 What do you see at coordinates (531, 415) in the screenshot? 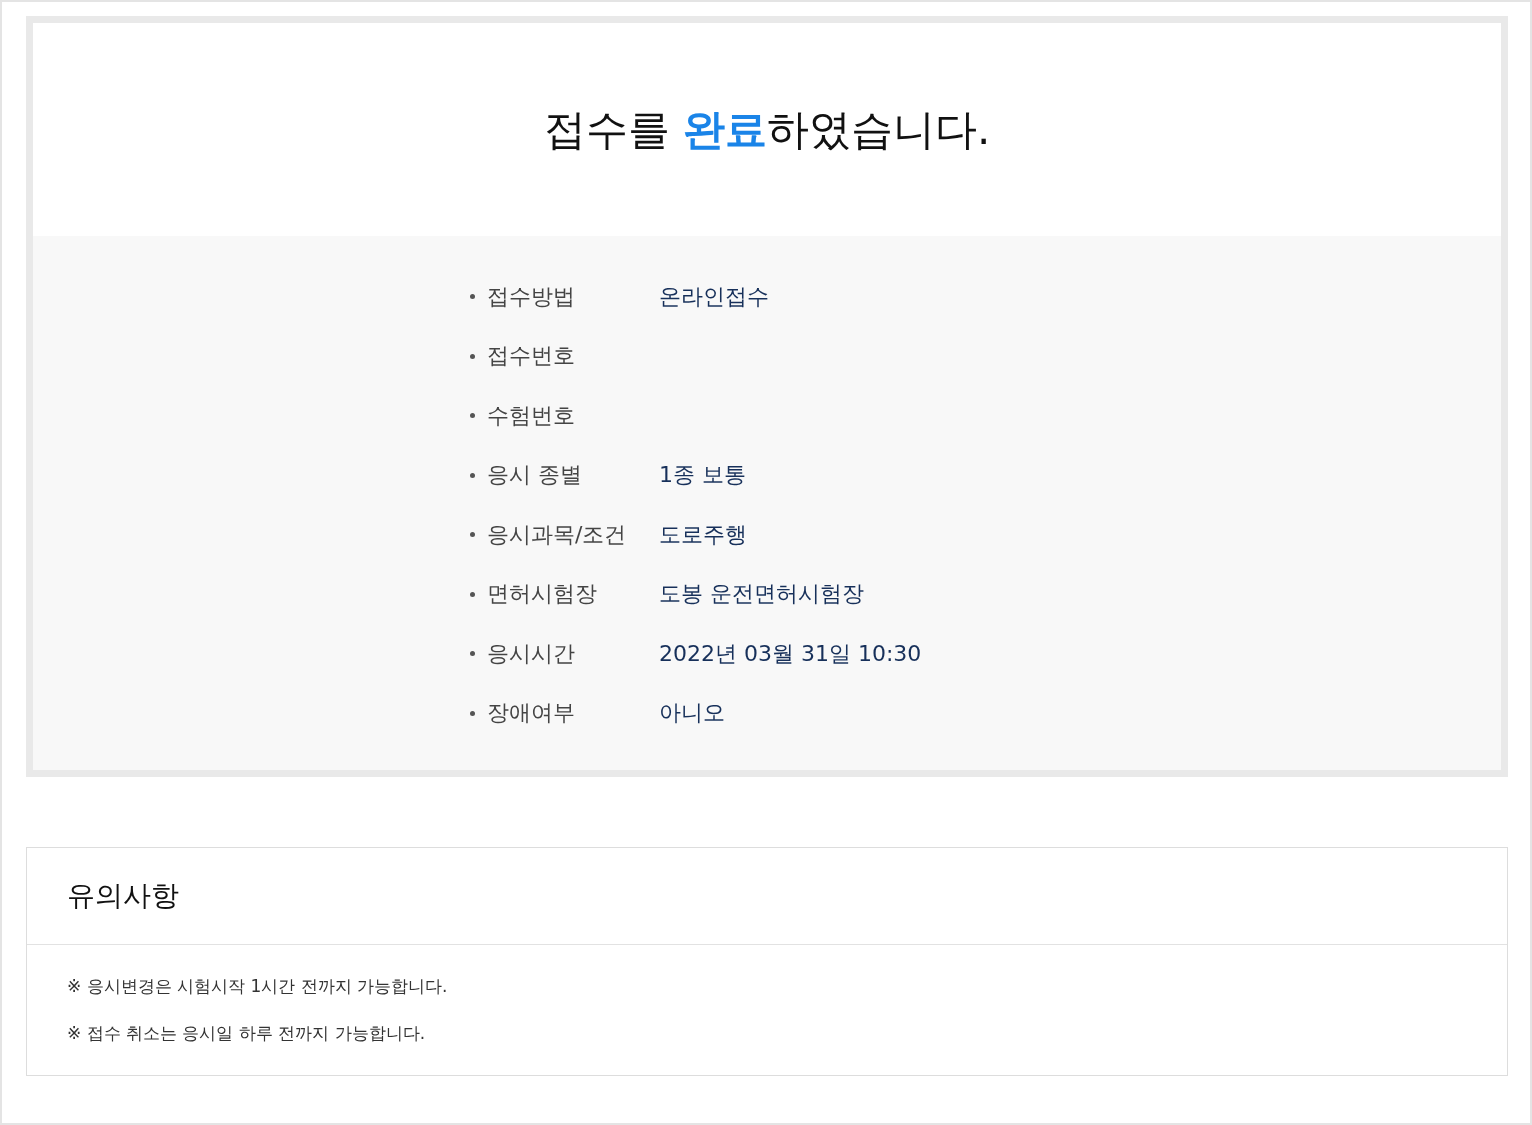
I see `detail-label: 수험번호` at bounding box center [531, 415].